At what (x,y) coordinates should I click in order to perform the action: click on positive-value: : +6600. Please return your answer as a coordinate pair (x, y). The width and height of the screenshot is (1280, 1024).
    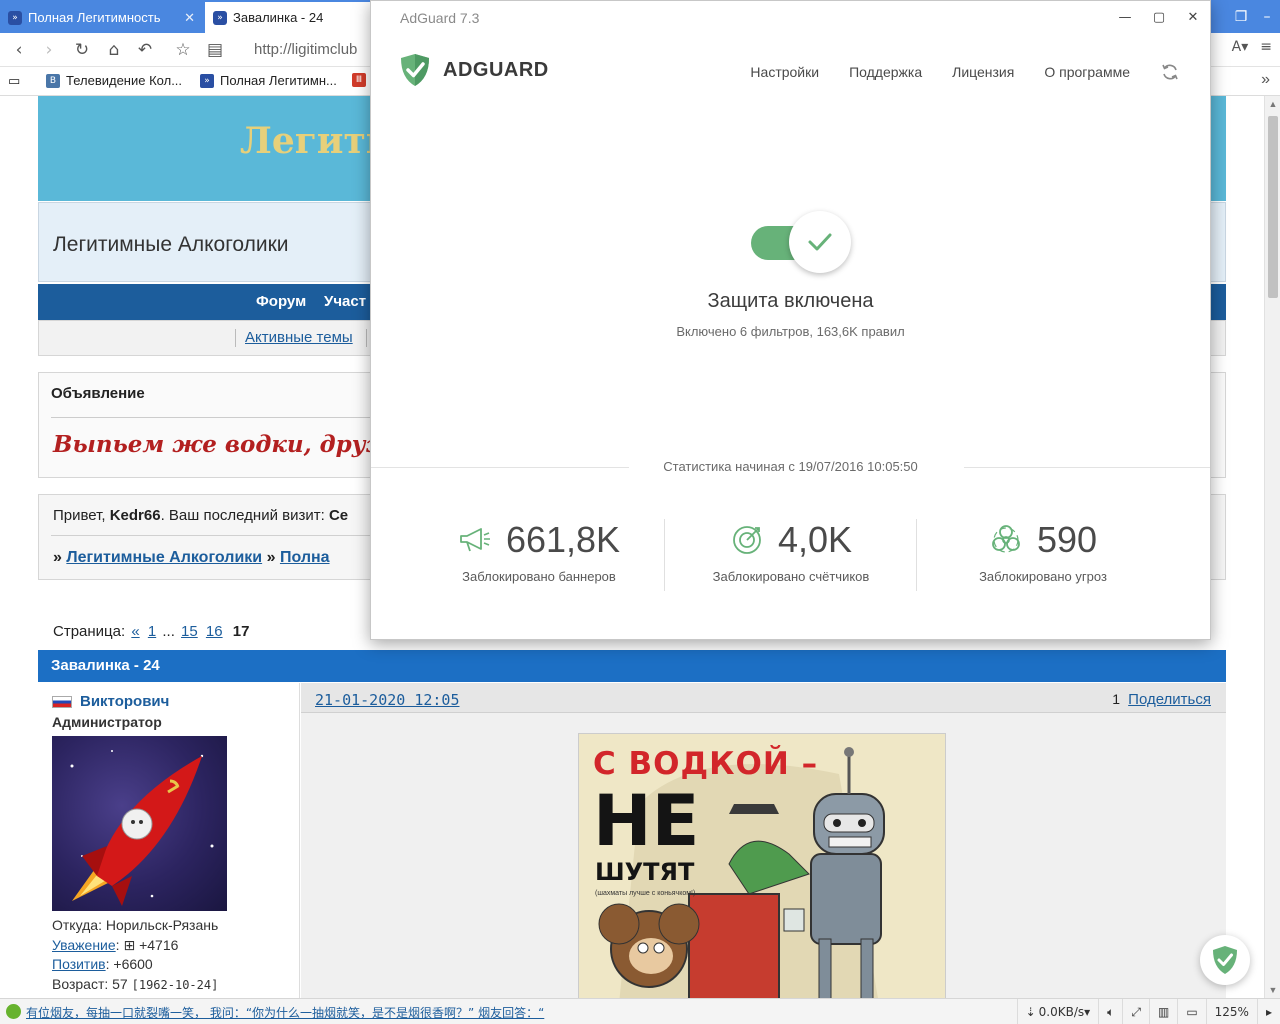
    Looking at the image, I should click on (129, 964).